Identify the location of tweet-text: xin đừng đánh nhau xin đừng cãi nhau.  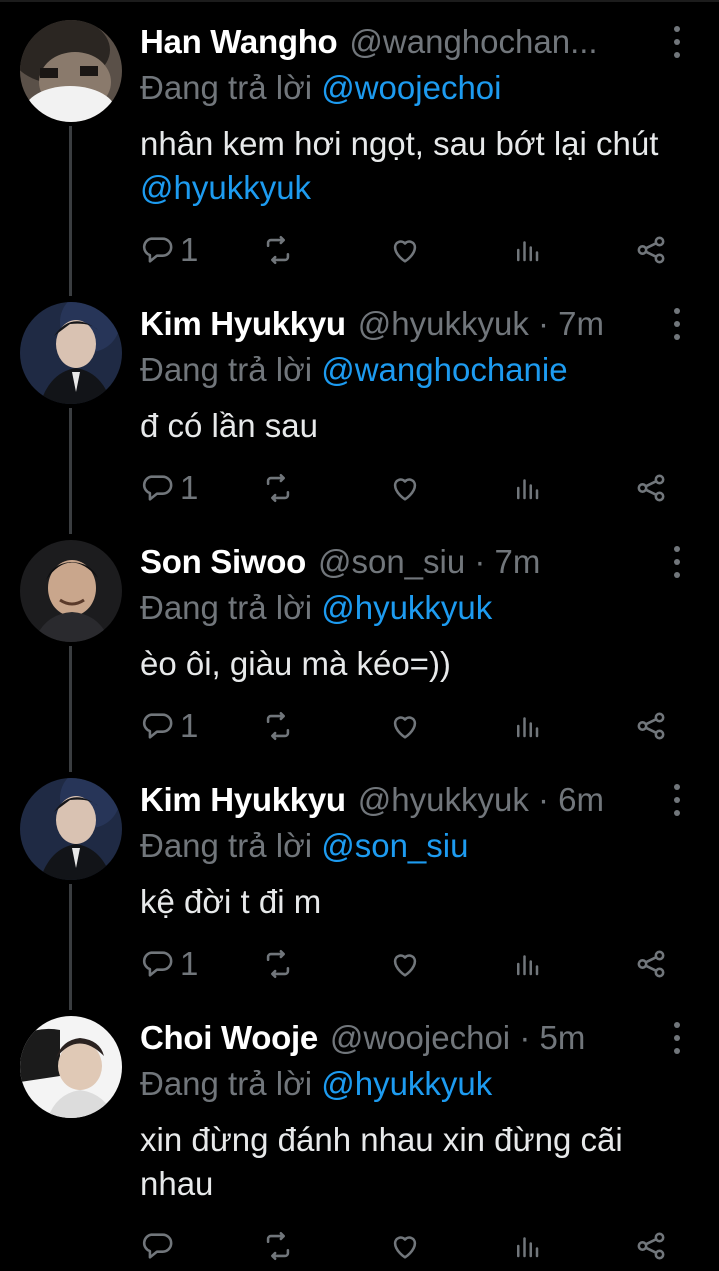
(381, 1161).